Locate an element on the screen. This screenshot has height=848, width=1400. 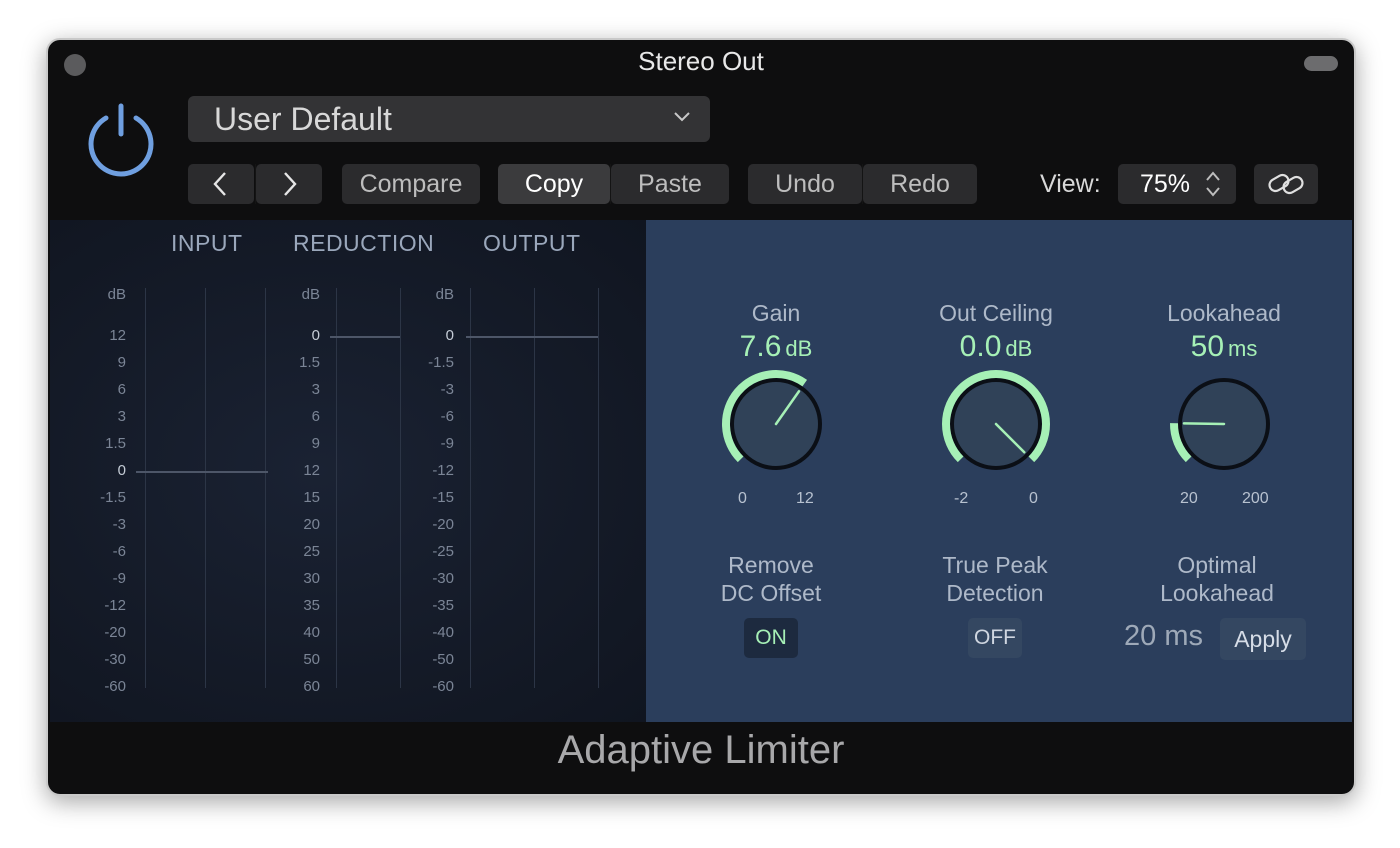
view-zoom-select: 75% is located at coordinates (1177, 184).